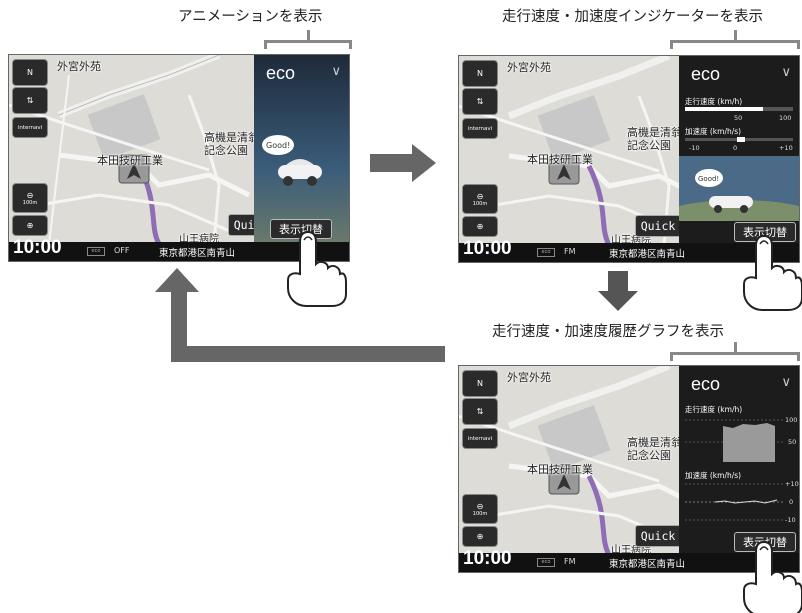  What do you see at coordinates (735, 440) in the screenshot?
I see `speed-history-graph` at bounding box center [735, 440].